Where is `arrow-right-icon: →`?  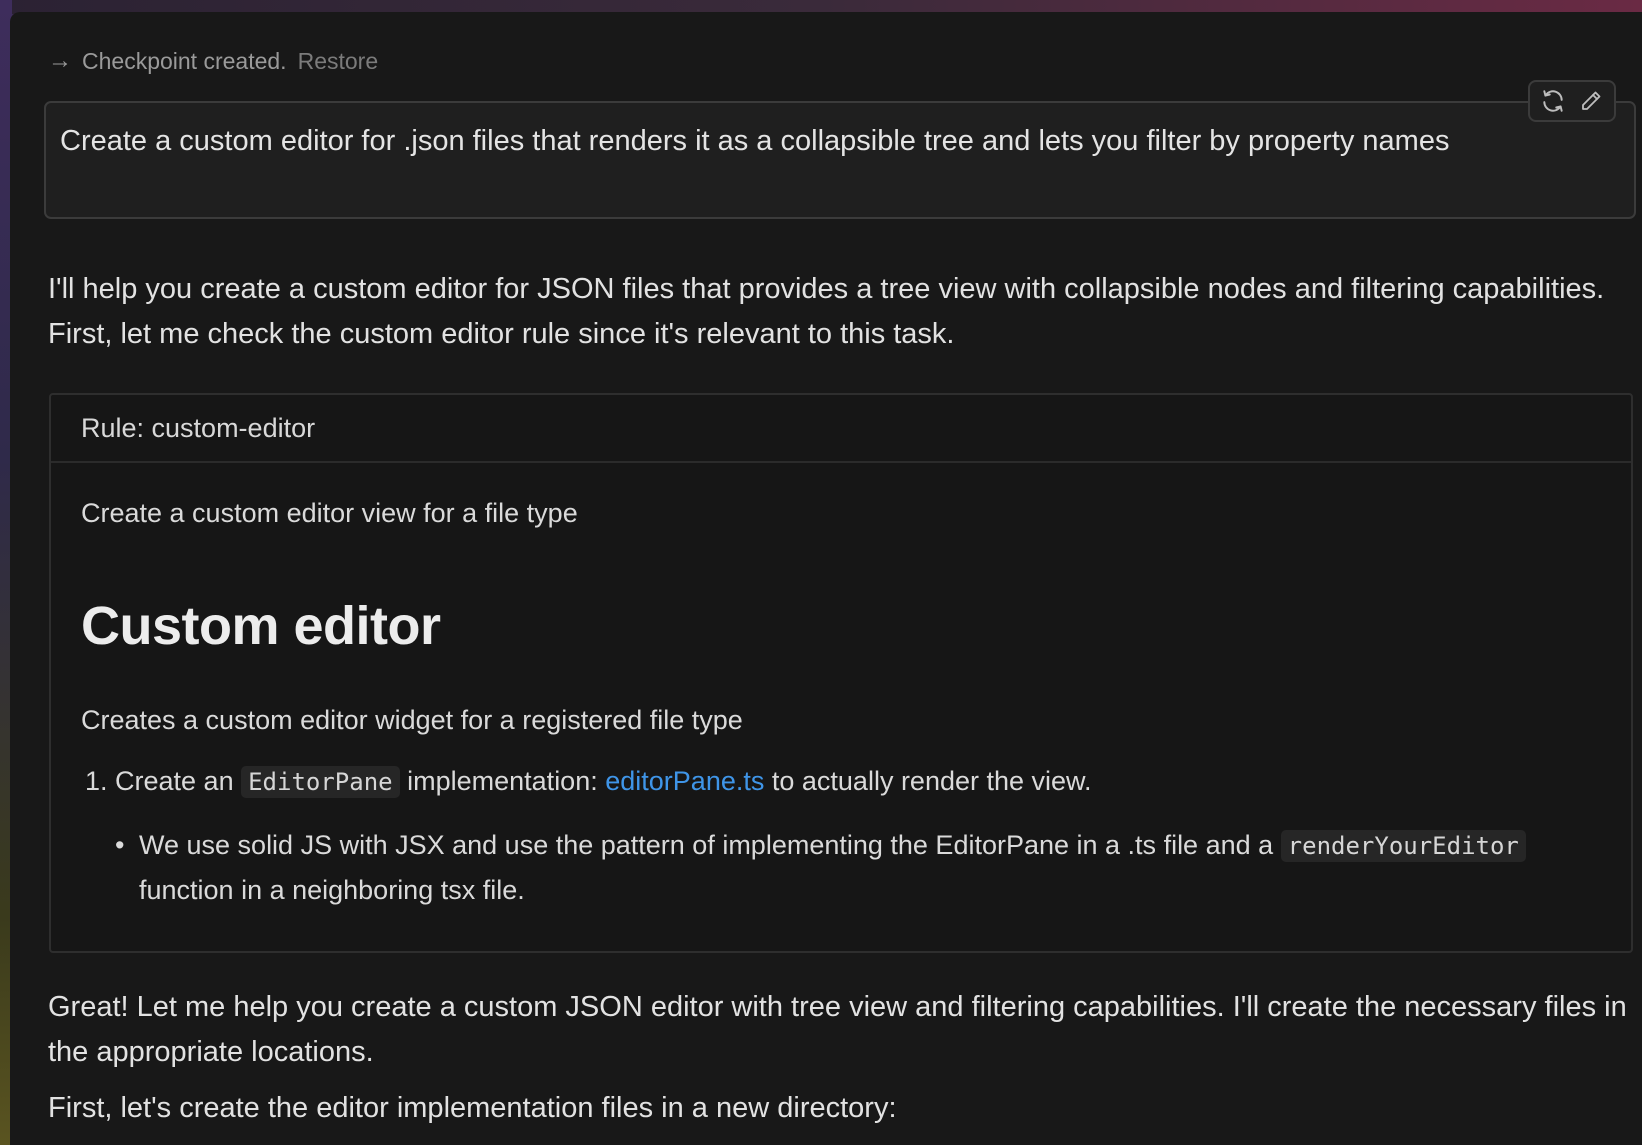 arrow-right-icon: → is located at coordinates (60, 60).